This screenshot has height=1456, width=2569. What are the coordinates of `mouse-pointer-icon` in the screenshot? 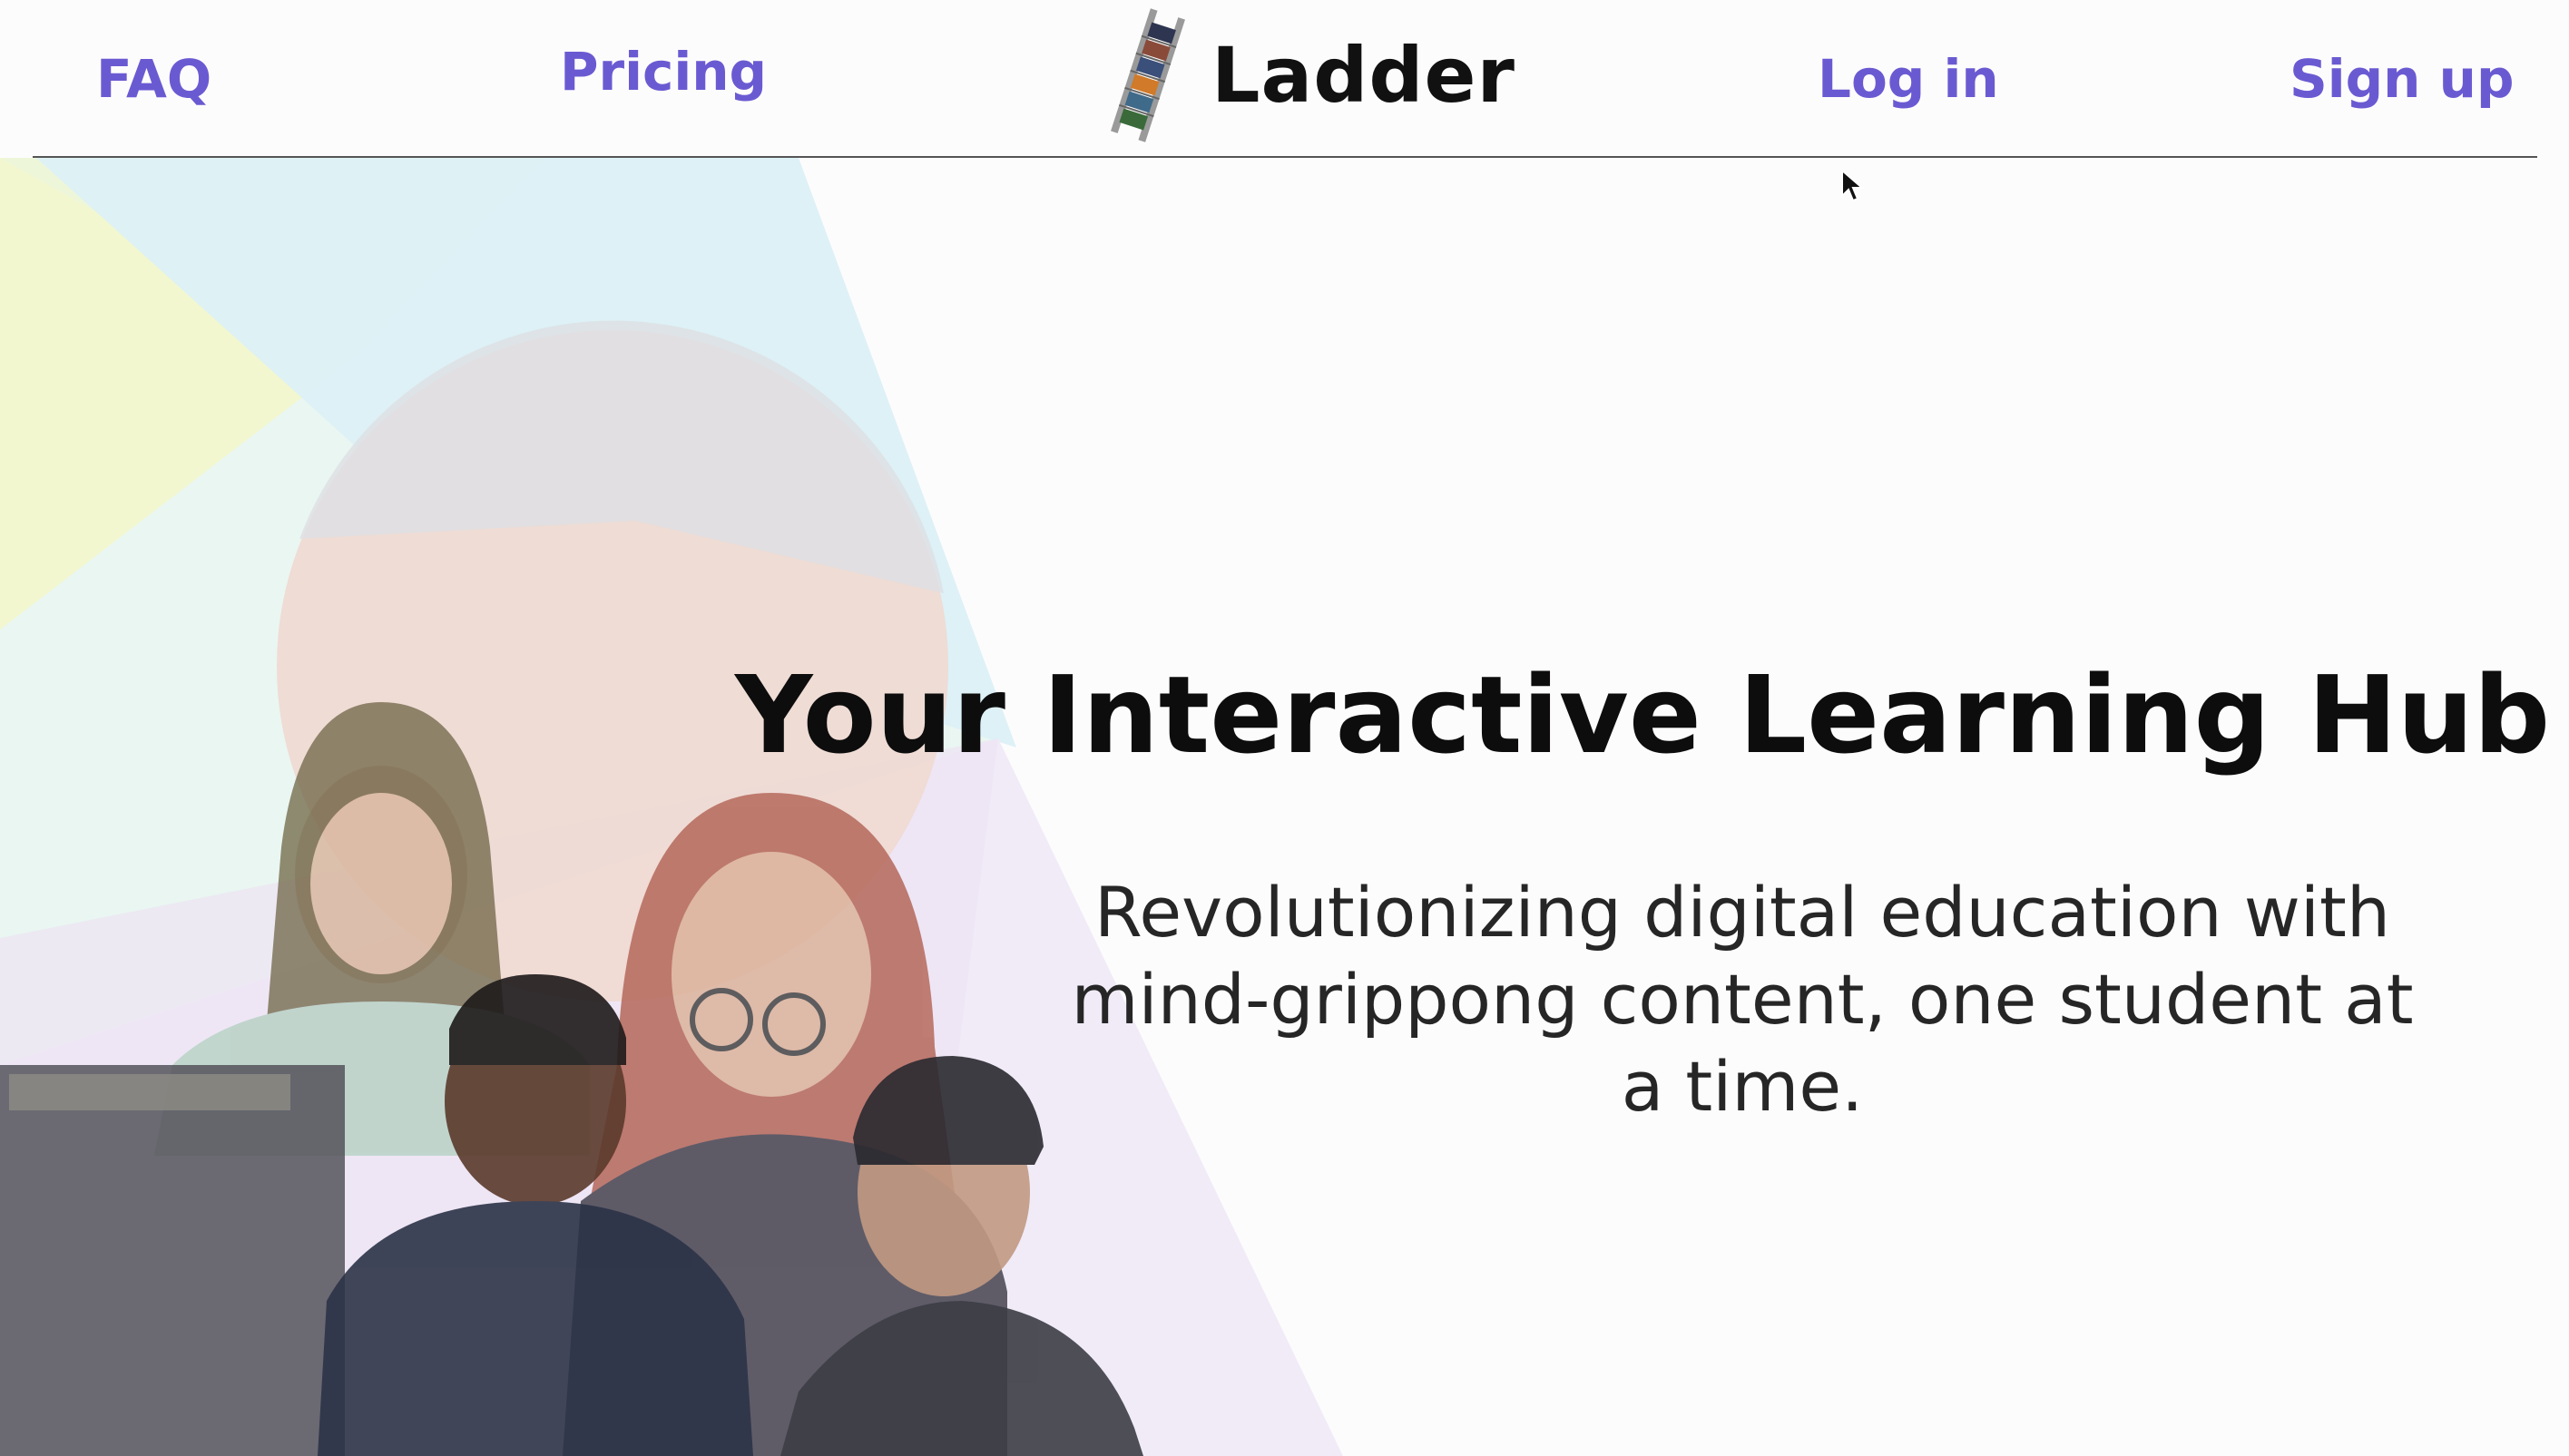 It's located at (1853, 186).